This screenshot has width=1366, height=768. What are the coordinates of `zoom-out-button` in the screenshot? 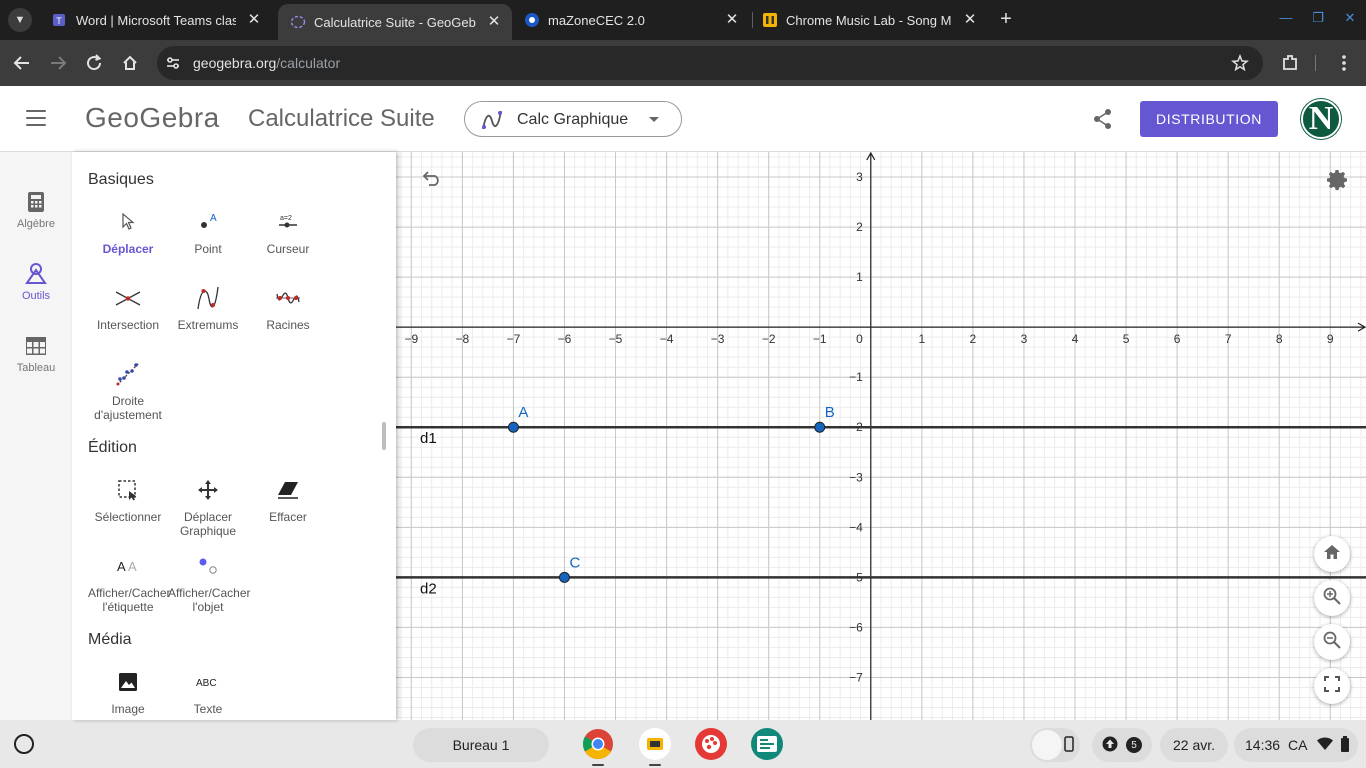 It's located at (1332, 642).